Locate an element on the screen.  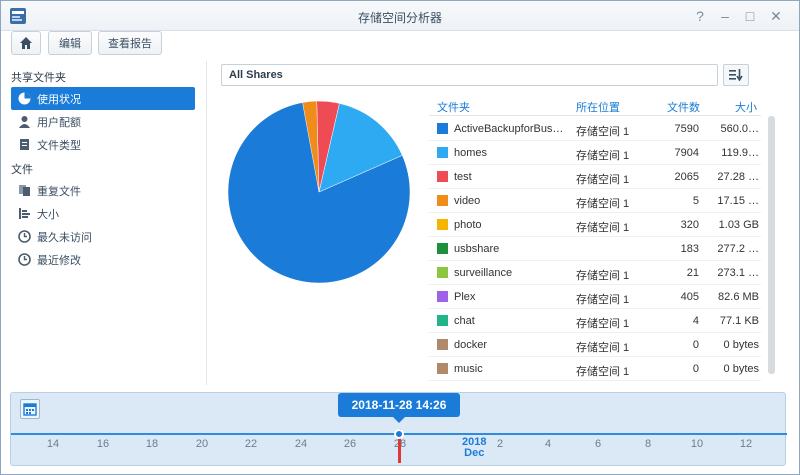
folder-size: 82.6 MB is located at coordinates (738, 297).